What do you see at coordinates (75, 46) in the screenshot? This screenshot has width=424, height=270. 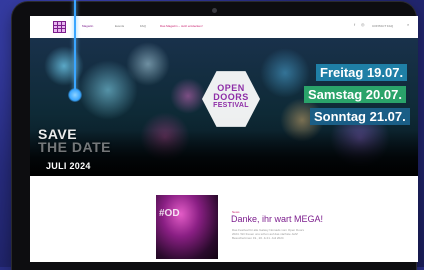 I see `pointer-line` at bounding box center [75, 46].